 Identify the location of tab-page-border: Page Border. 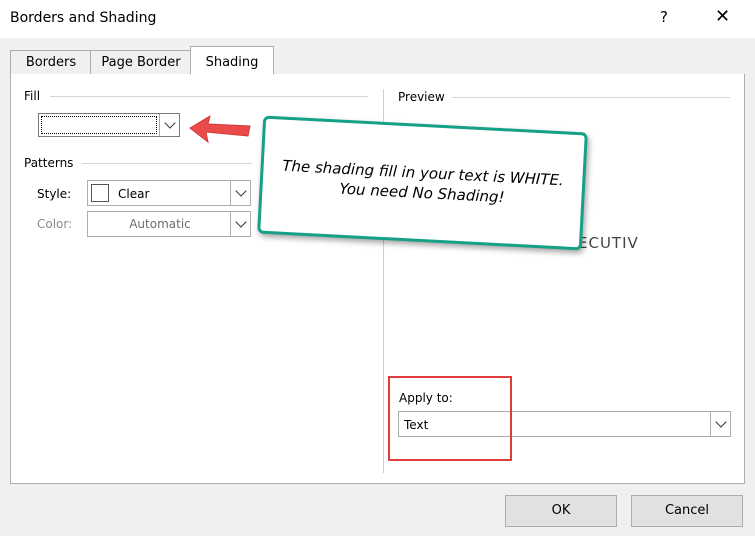
(141, 62).